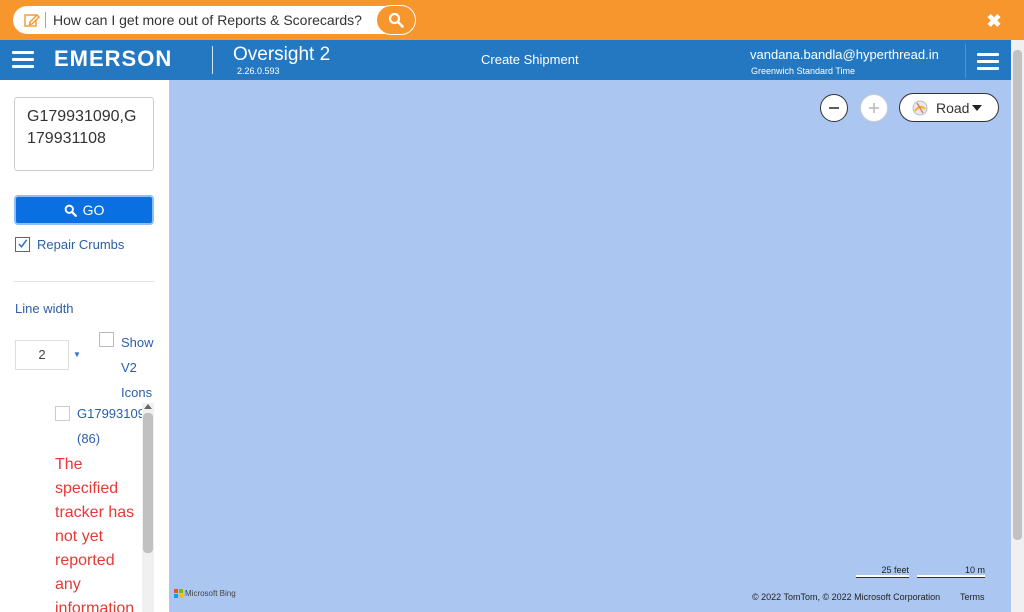 Image resolution: width=1024 pixels, height=612 pixels. Describe the element at coordinates (1017, 295) in the screenshot. I see `page-scrollbar-thumb` at that location.